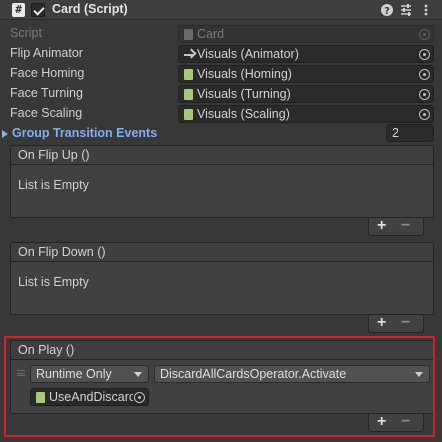 The image size is (442, 442). I want to click on flip-animator-field: Visuals (Animator), so click(306, 54).